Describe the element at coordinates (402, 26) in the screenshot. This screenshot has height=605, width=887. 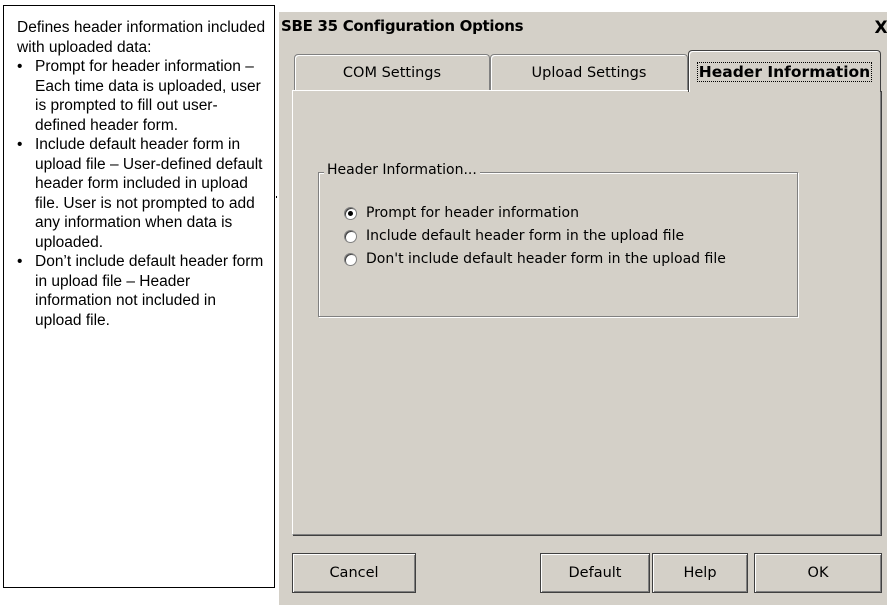
I see `dialog-title: SBE 35 Configuration Options` at that location.